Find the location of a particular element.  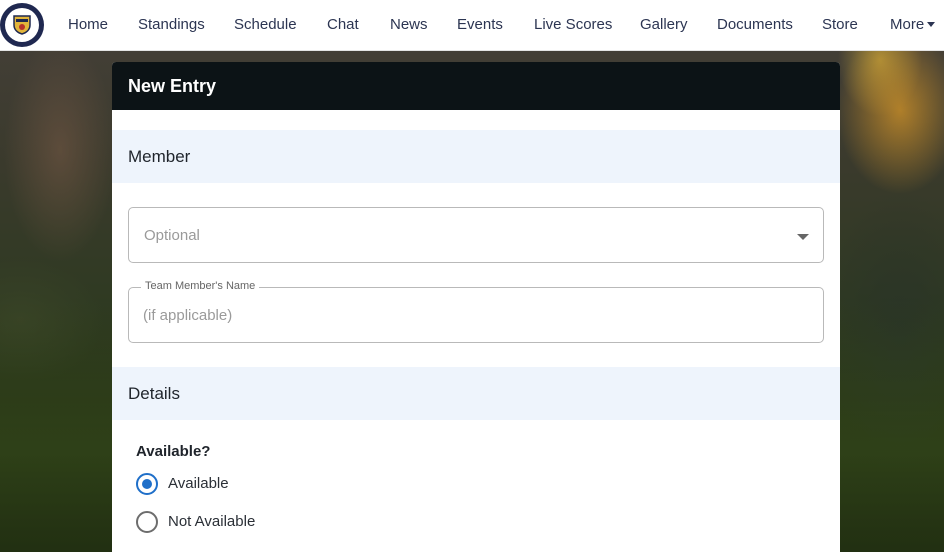

details-section-header: Details is located at coordinates (476, 393).